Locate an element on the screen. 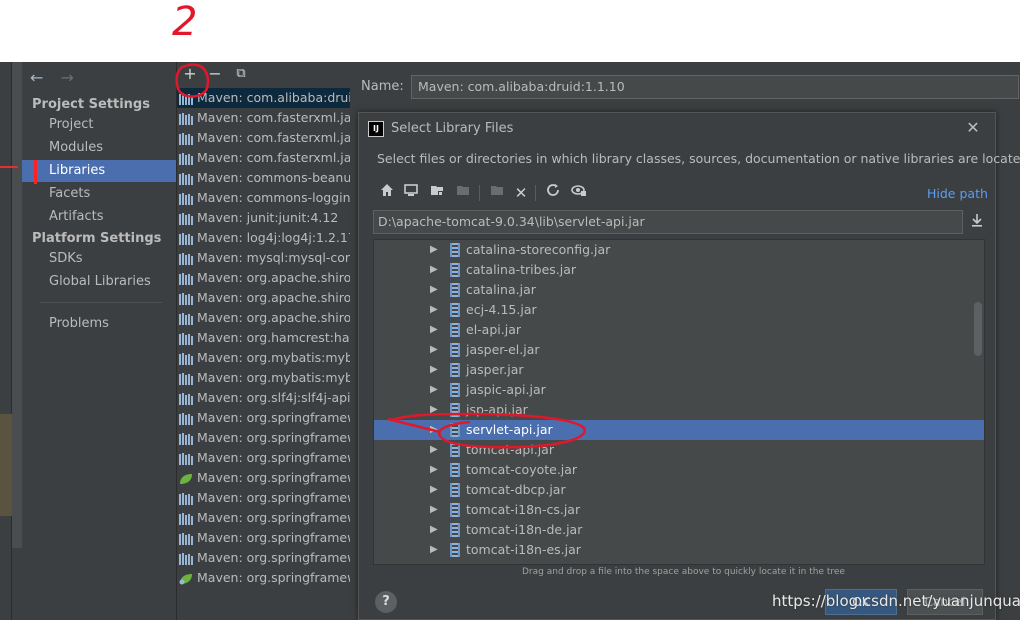 Image resolution: width=1020 pixels, height=620 pixels. nav-item-libraries: Libraries is located at coordinates (99, 171).